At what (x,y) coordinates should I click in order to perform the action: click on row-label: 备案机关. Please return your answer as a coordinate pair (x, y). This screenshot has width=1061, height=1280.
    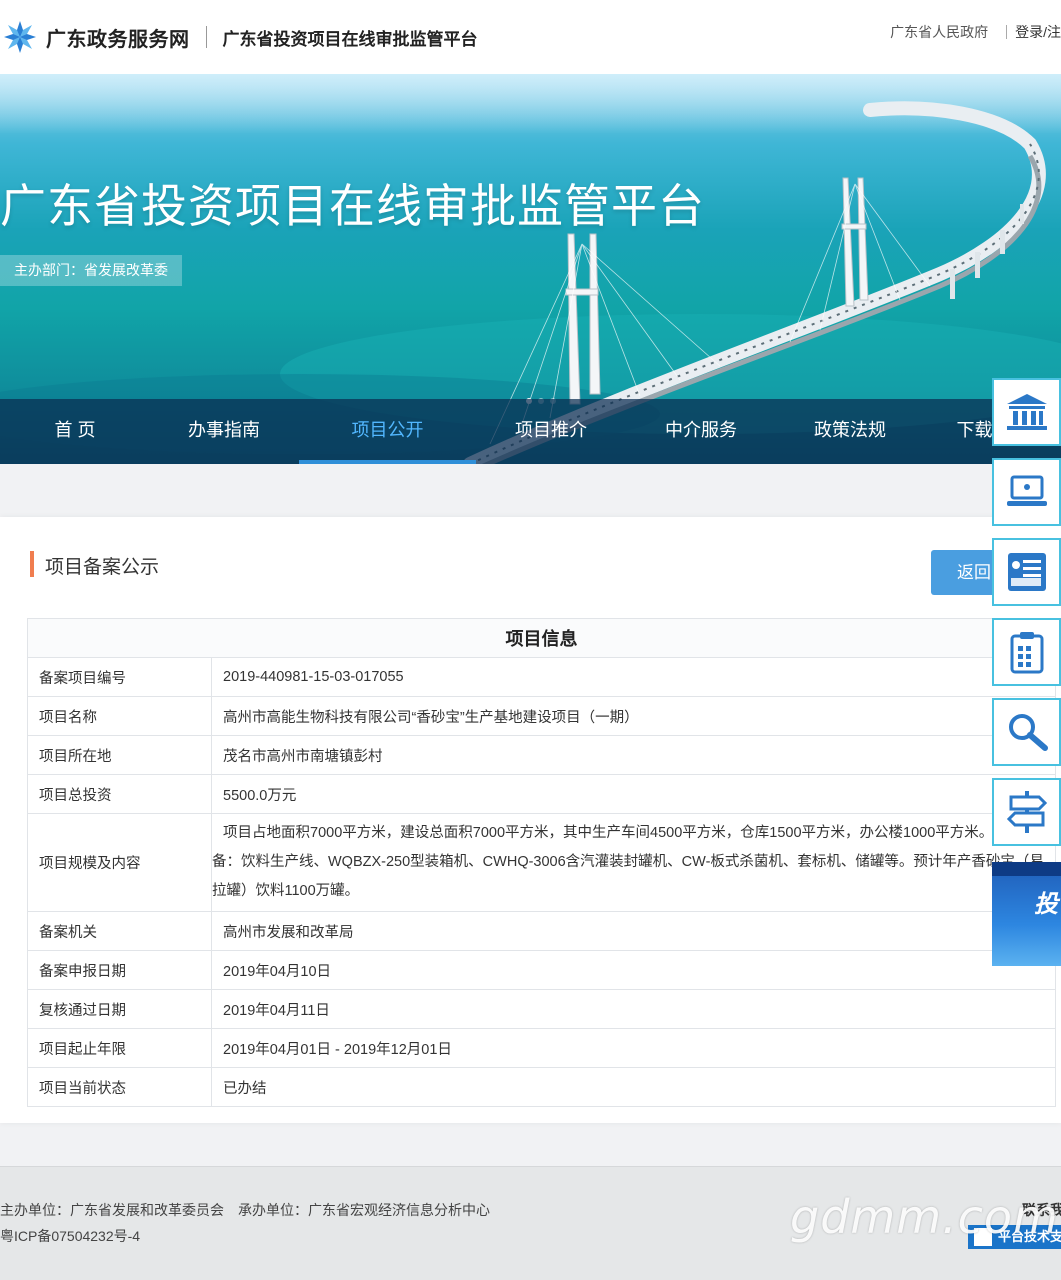
    Looking at the image, I should click on (119, 931).